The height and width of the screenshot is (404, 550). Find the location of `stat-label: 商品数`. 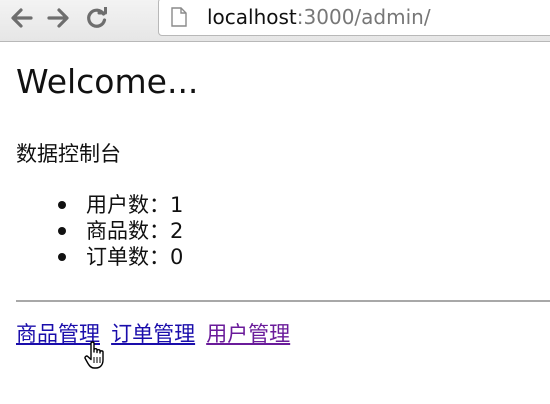

stat-label: 商品数 is located at coordinates (117, 231).